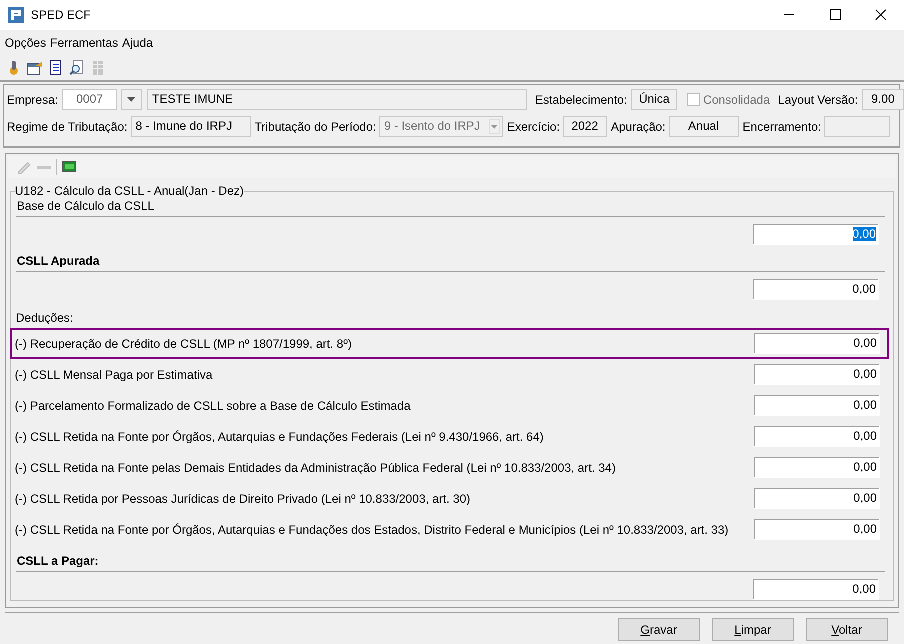 The width and height of the screenshot is (904, 644). I want to click on section-heading: Base de Cálculo da CSLL, so click(450, 207).